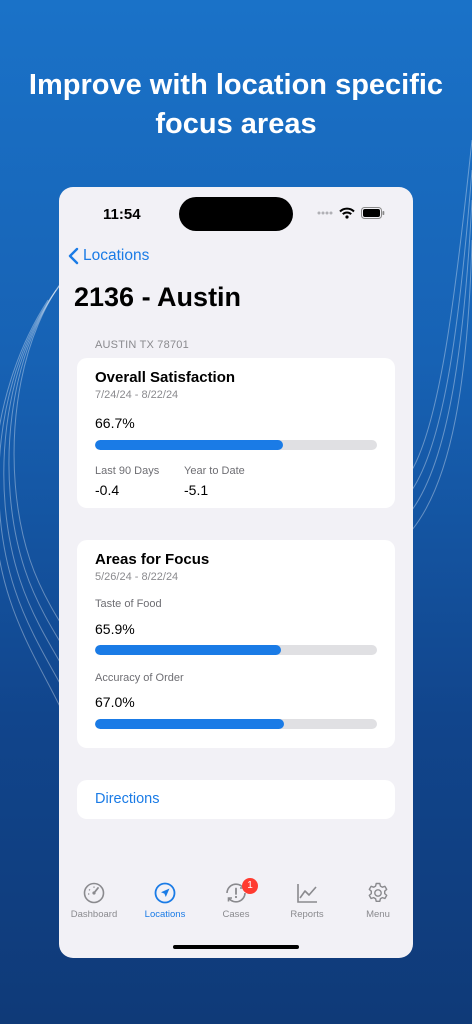  Describe the element at coordinates (94, 914) in the screenshot. I see `tab-dashboard-label: Dashboard` at that location.